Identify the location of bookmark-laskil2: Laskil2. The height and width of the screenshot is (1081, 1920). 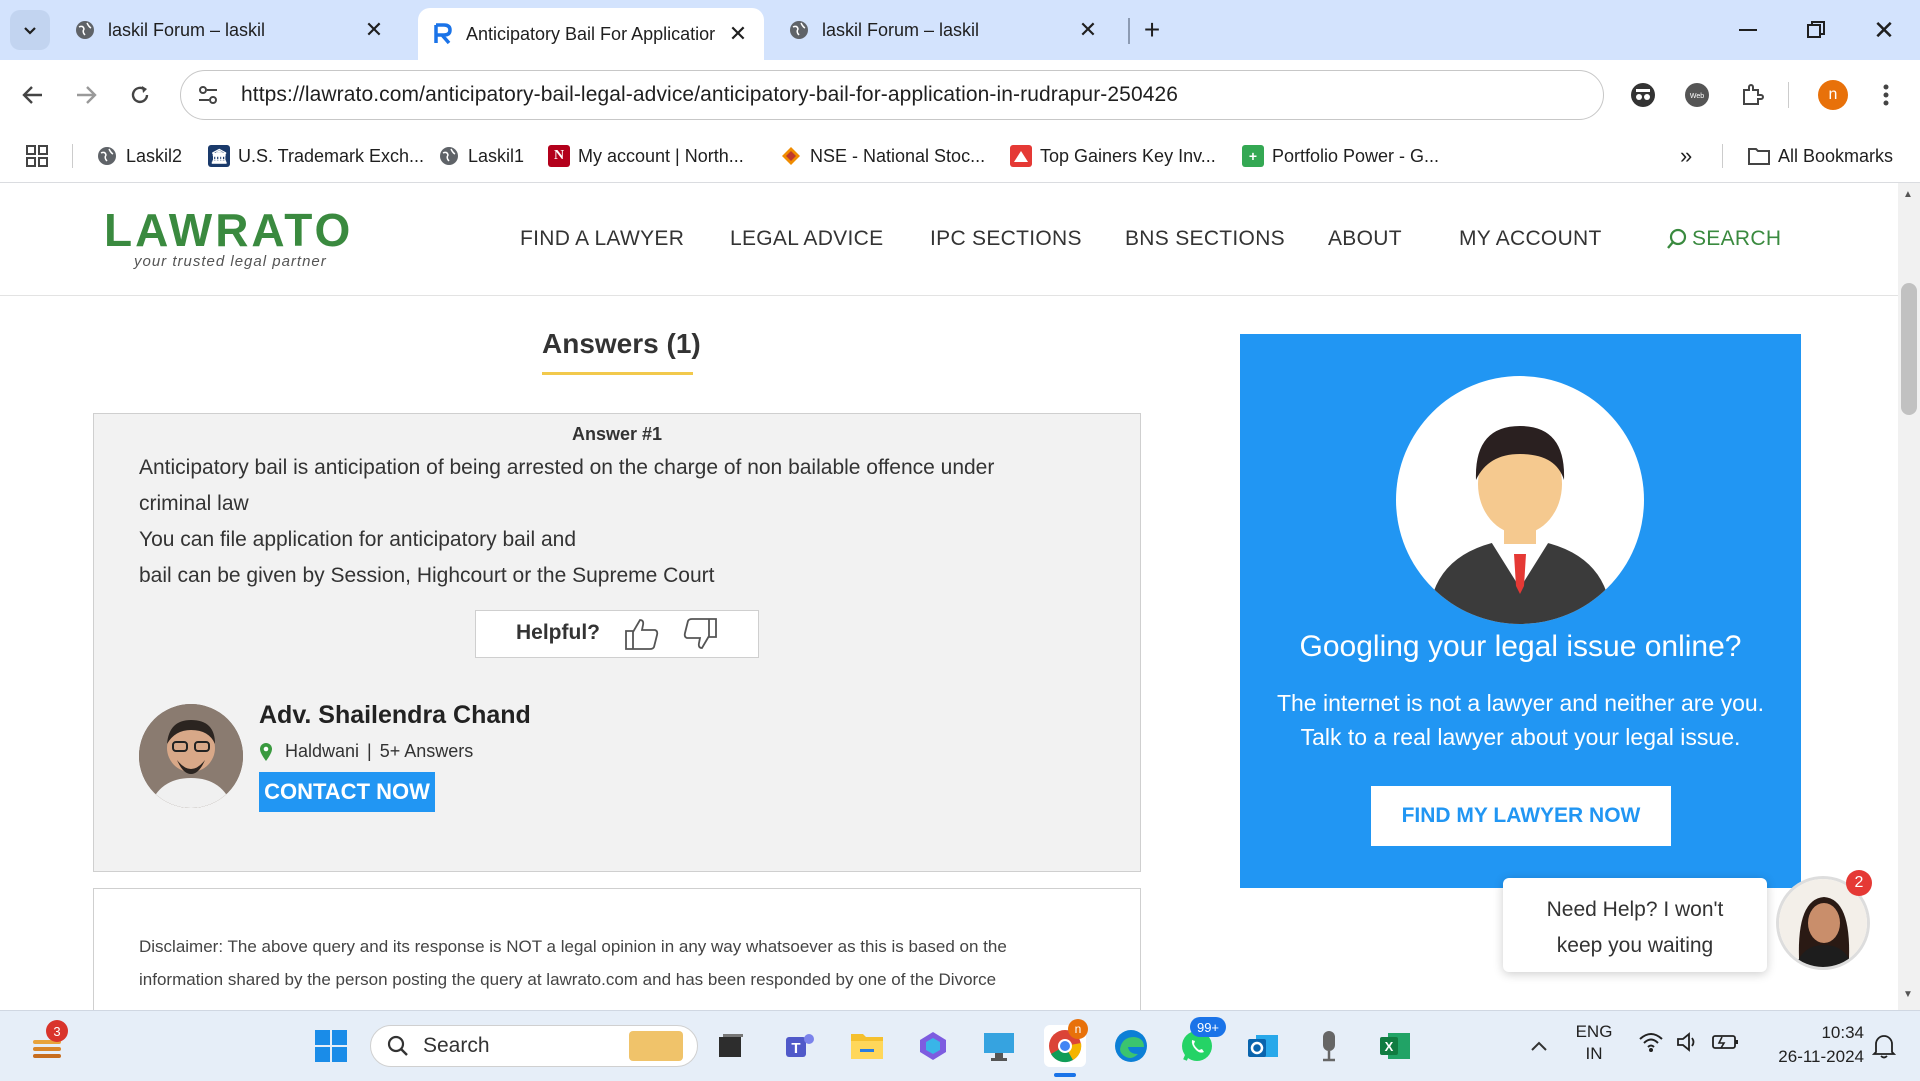
(139, 156).